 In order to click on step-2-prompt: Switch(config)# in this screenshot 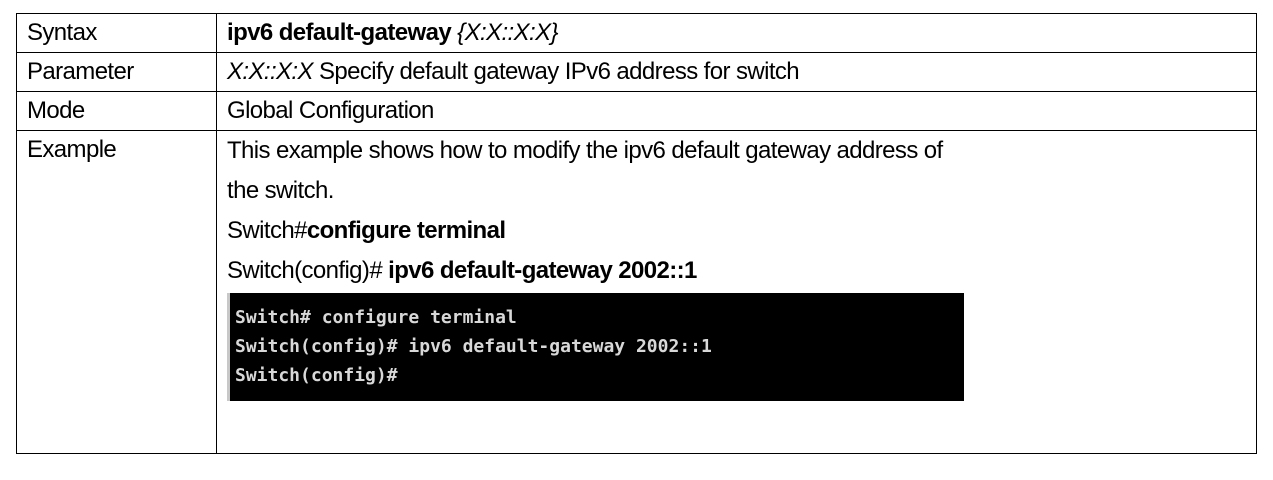, I will do `click(308, 270)`.